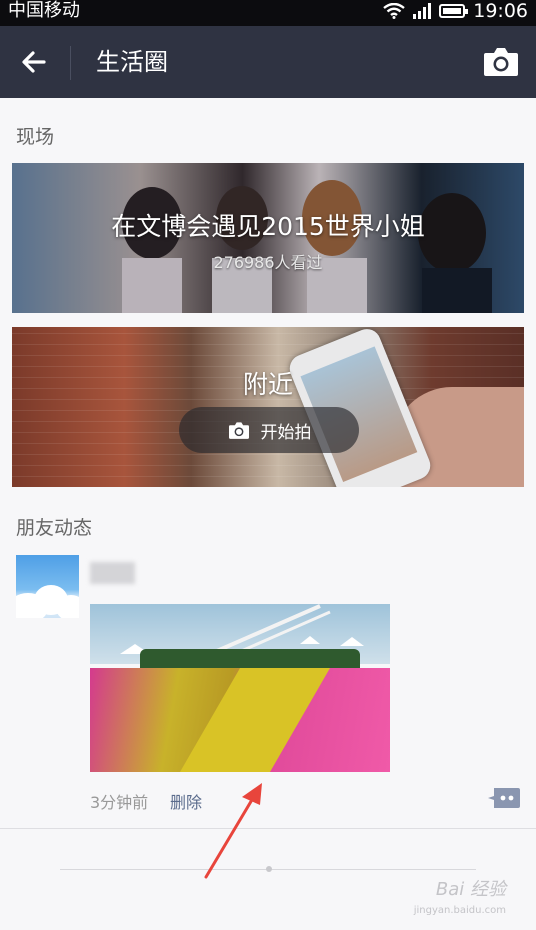 The height and width of the screenshot is (930, 536). Describe the element at coordinates (268, 262) in the screenshot. I see `event-views: 276986人看过` at that location.